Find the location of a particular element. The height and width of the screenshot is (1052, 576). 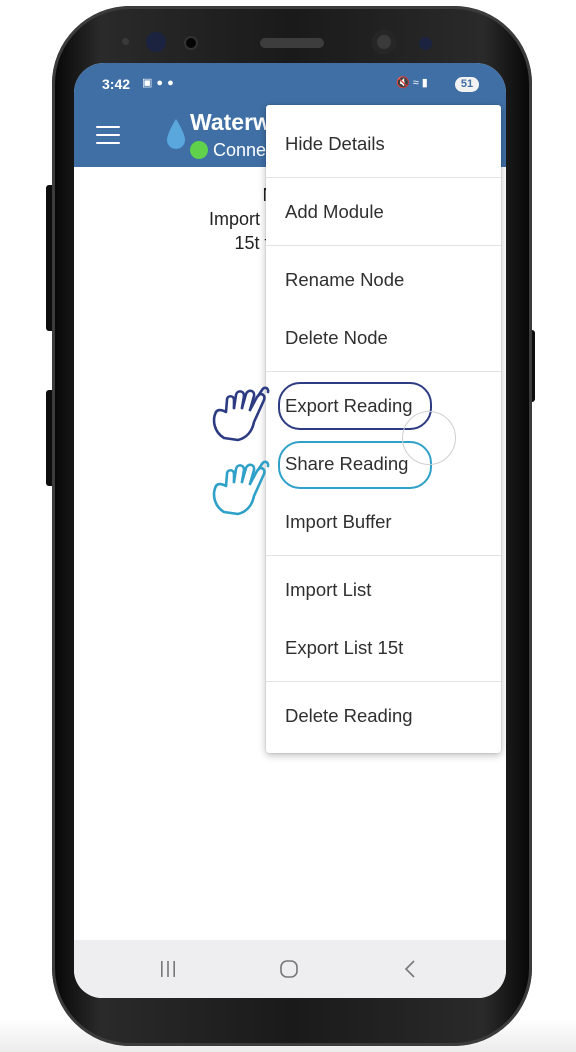

menu-item-import-buffer: Import Buffer is located at coordinates (338, 522).